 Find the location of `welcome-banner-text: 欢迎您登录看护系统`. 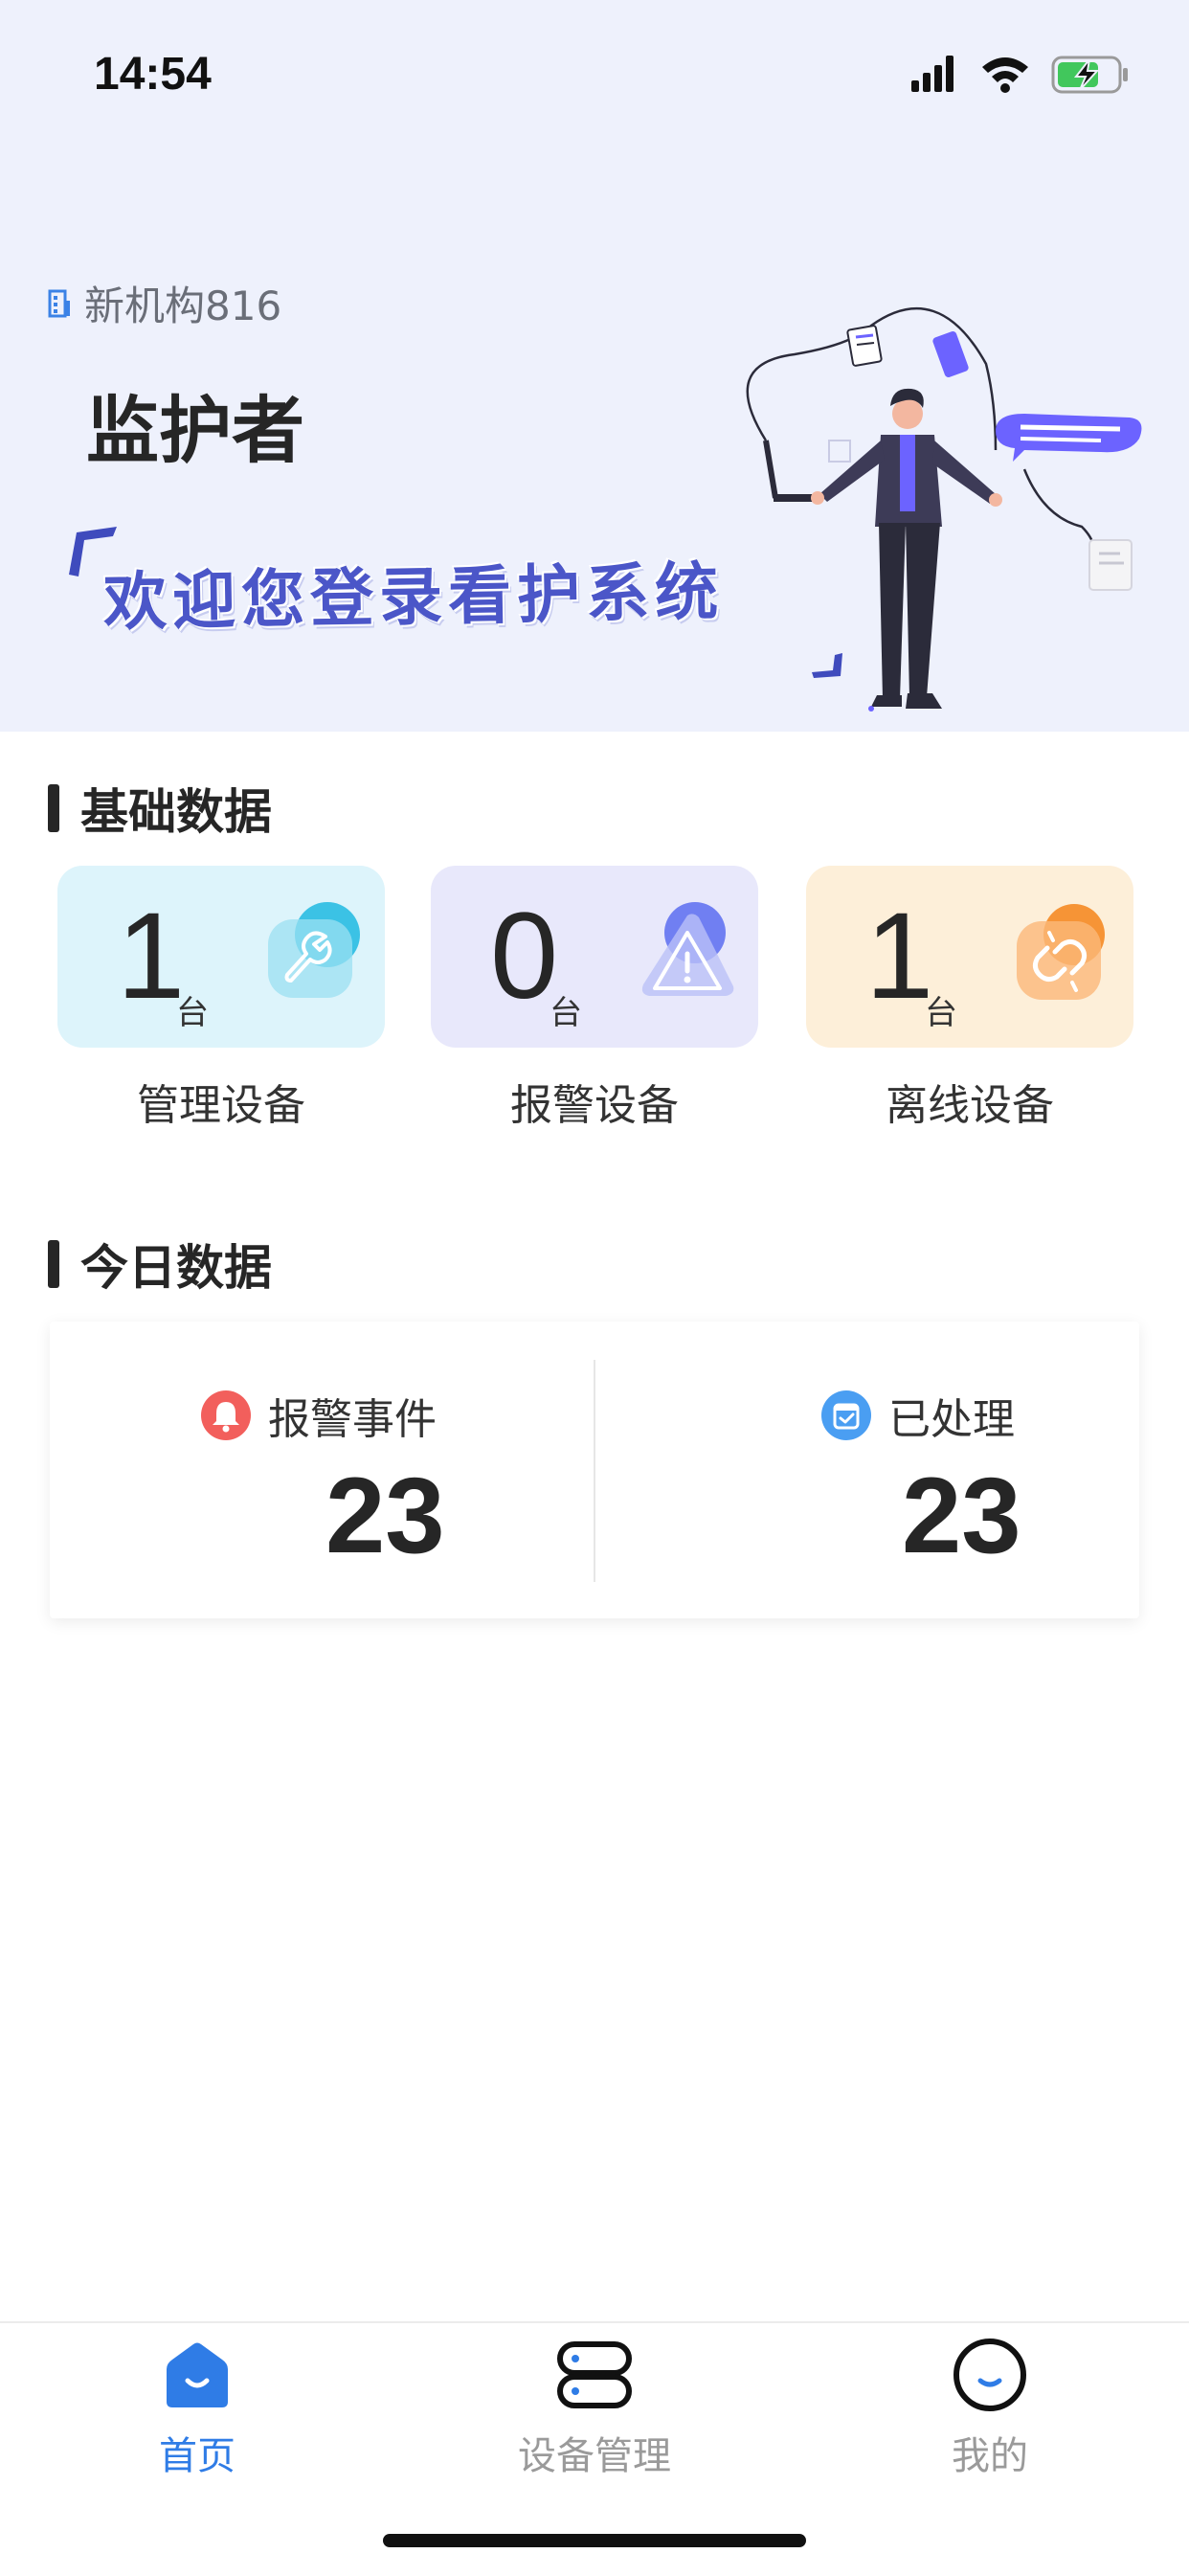

welcome-banner-text: 欢迎您登录看护系统 is located at coordinates (413, 597).